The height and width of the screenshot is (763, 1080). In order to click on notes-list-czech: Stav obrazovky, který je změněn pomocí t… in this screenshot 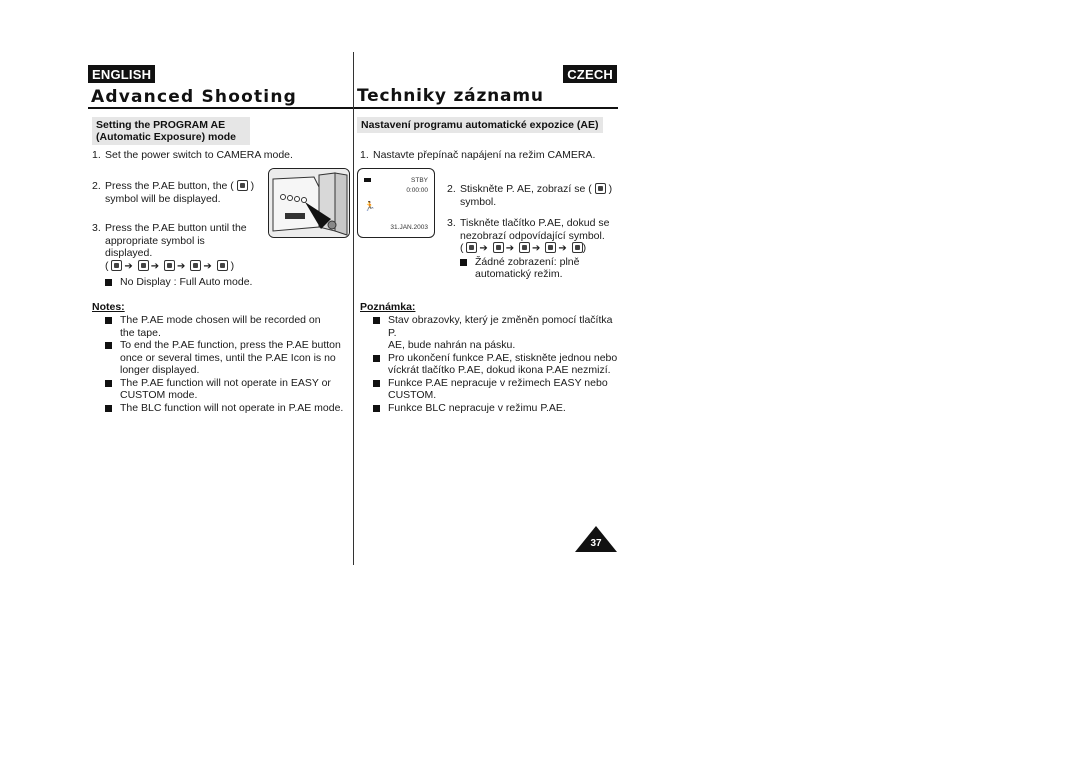, I will do `click(498, 364)`.